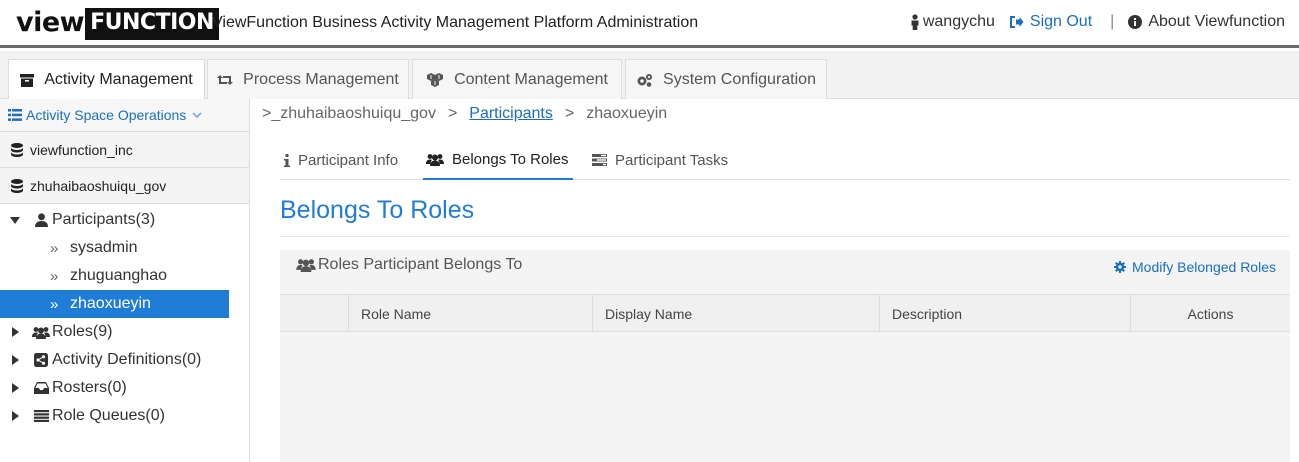 This screenshot has width=1299, height=462. I want to click on space-name: zhuhaibaoshuiqu_gov, so click(98, 185).